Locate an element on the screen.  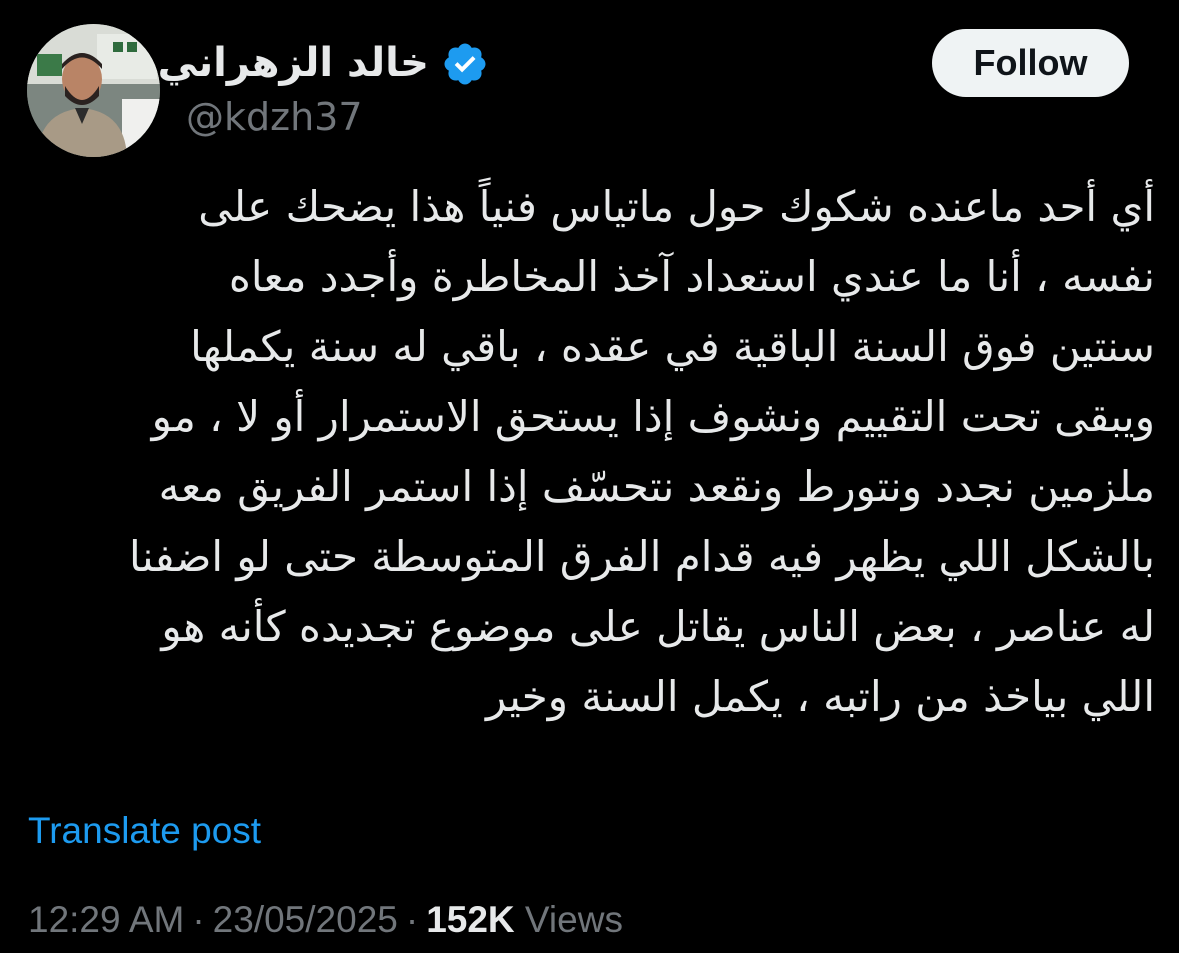
views-count: 152K is located at coordinates (470, 919).